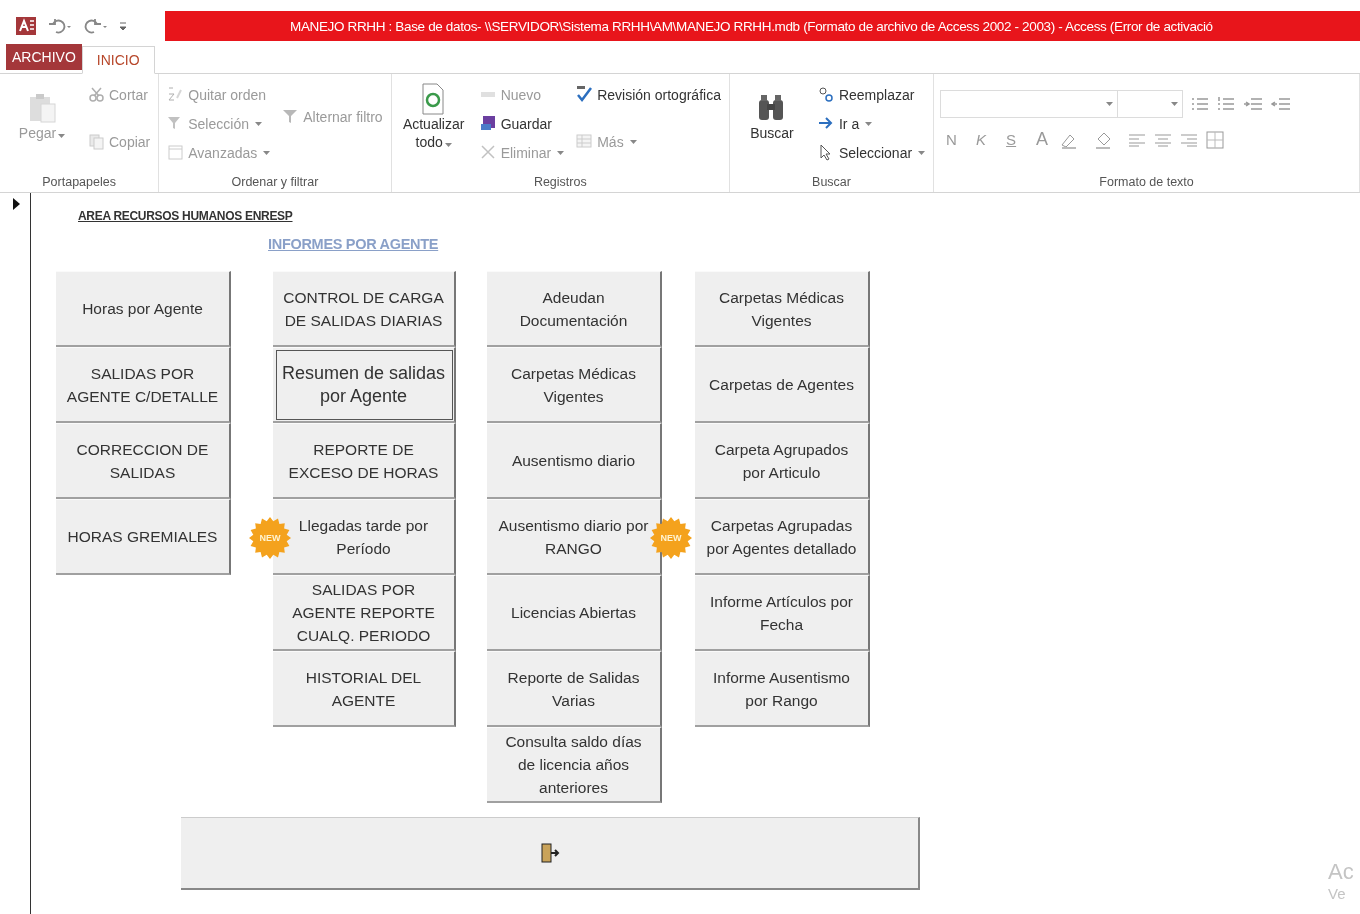  What do you see at coordinates (648, 94) in the screenshot?
I see `ribbon-button: Revisión ortográfica` at bounding box center [648, 94].